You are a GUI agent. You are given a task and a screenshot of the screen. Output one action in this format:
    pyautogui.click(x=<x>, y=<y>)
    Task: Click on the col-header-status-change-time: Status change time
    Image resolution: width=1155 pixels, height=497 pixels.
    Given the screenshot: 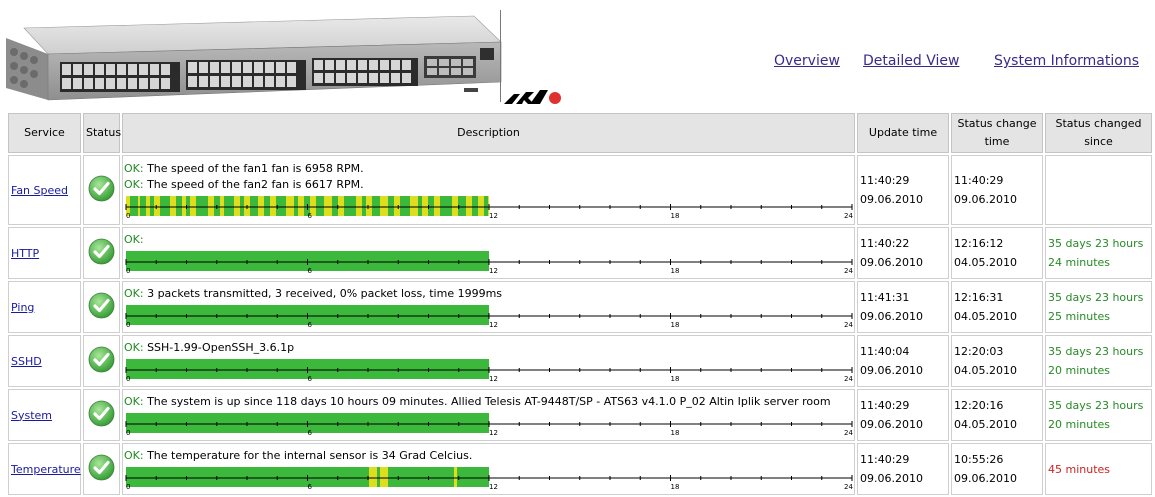 What is the action you would take?
    pyautogui.click(x=997, y=133)
    